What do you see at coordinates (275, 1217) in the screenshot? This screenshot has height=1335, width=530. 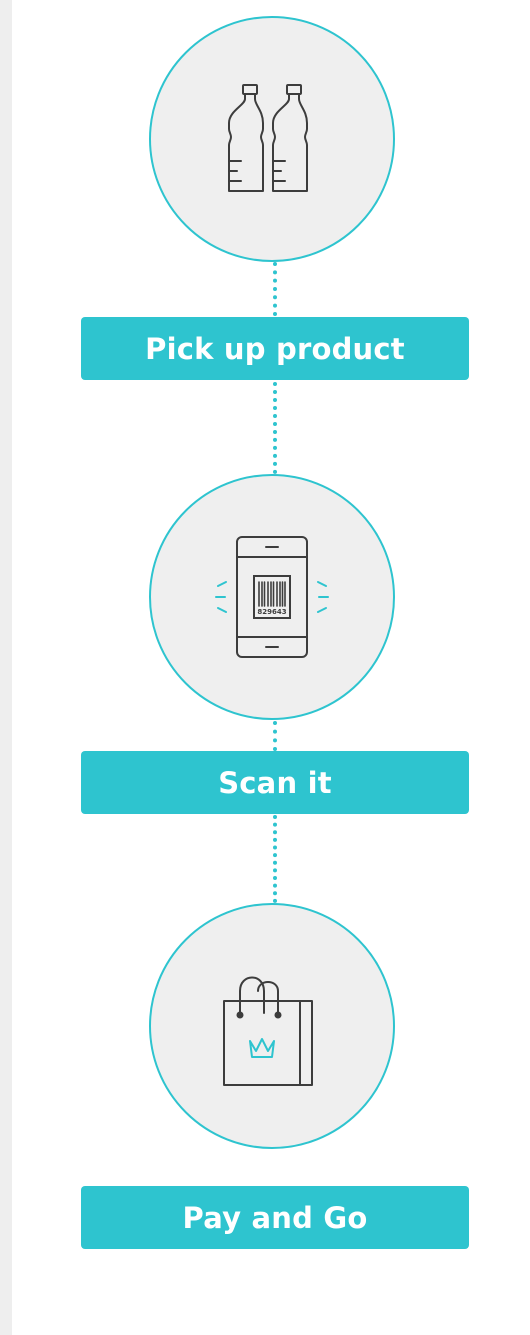 I see `step-3-label: Pay and Go` at bounding box center [275, 1217].